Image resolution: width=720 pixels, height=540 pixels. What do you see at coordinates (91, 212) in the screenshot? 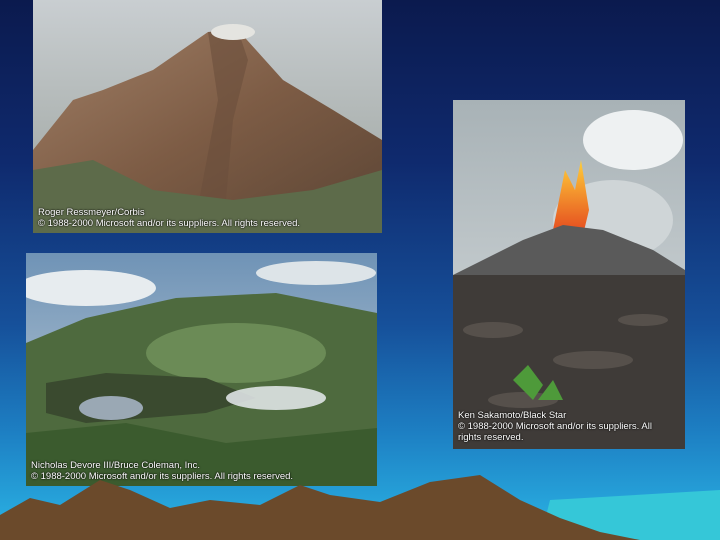
I see `credit-line: Roger Ressmeyer/Corbis` at bounding box center [91, 212].